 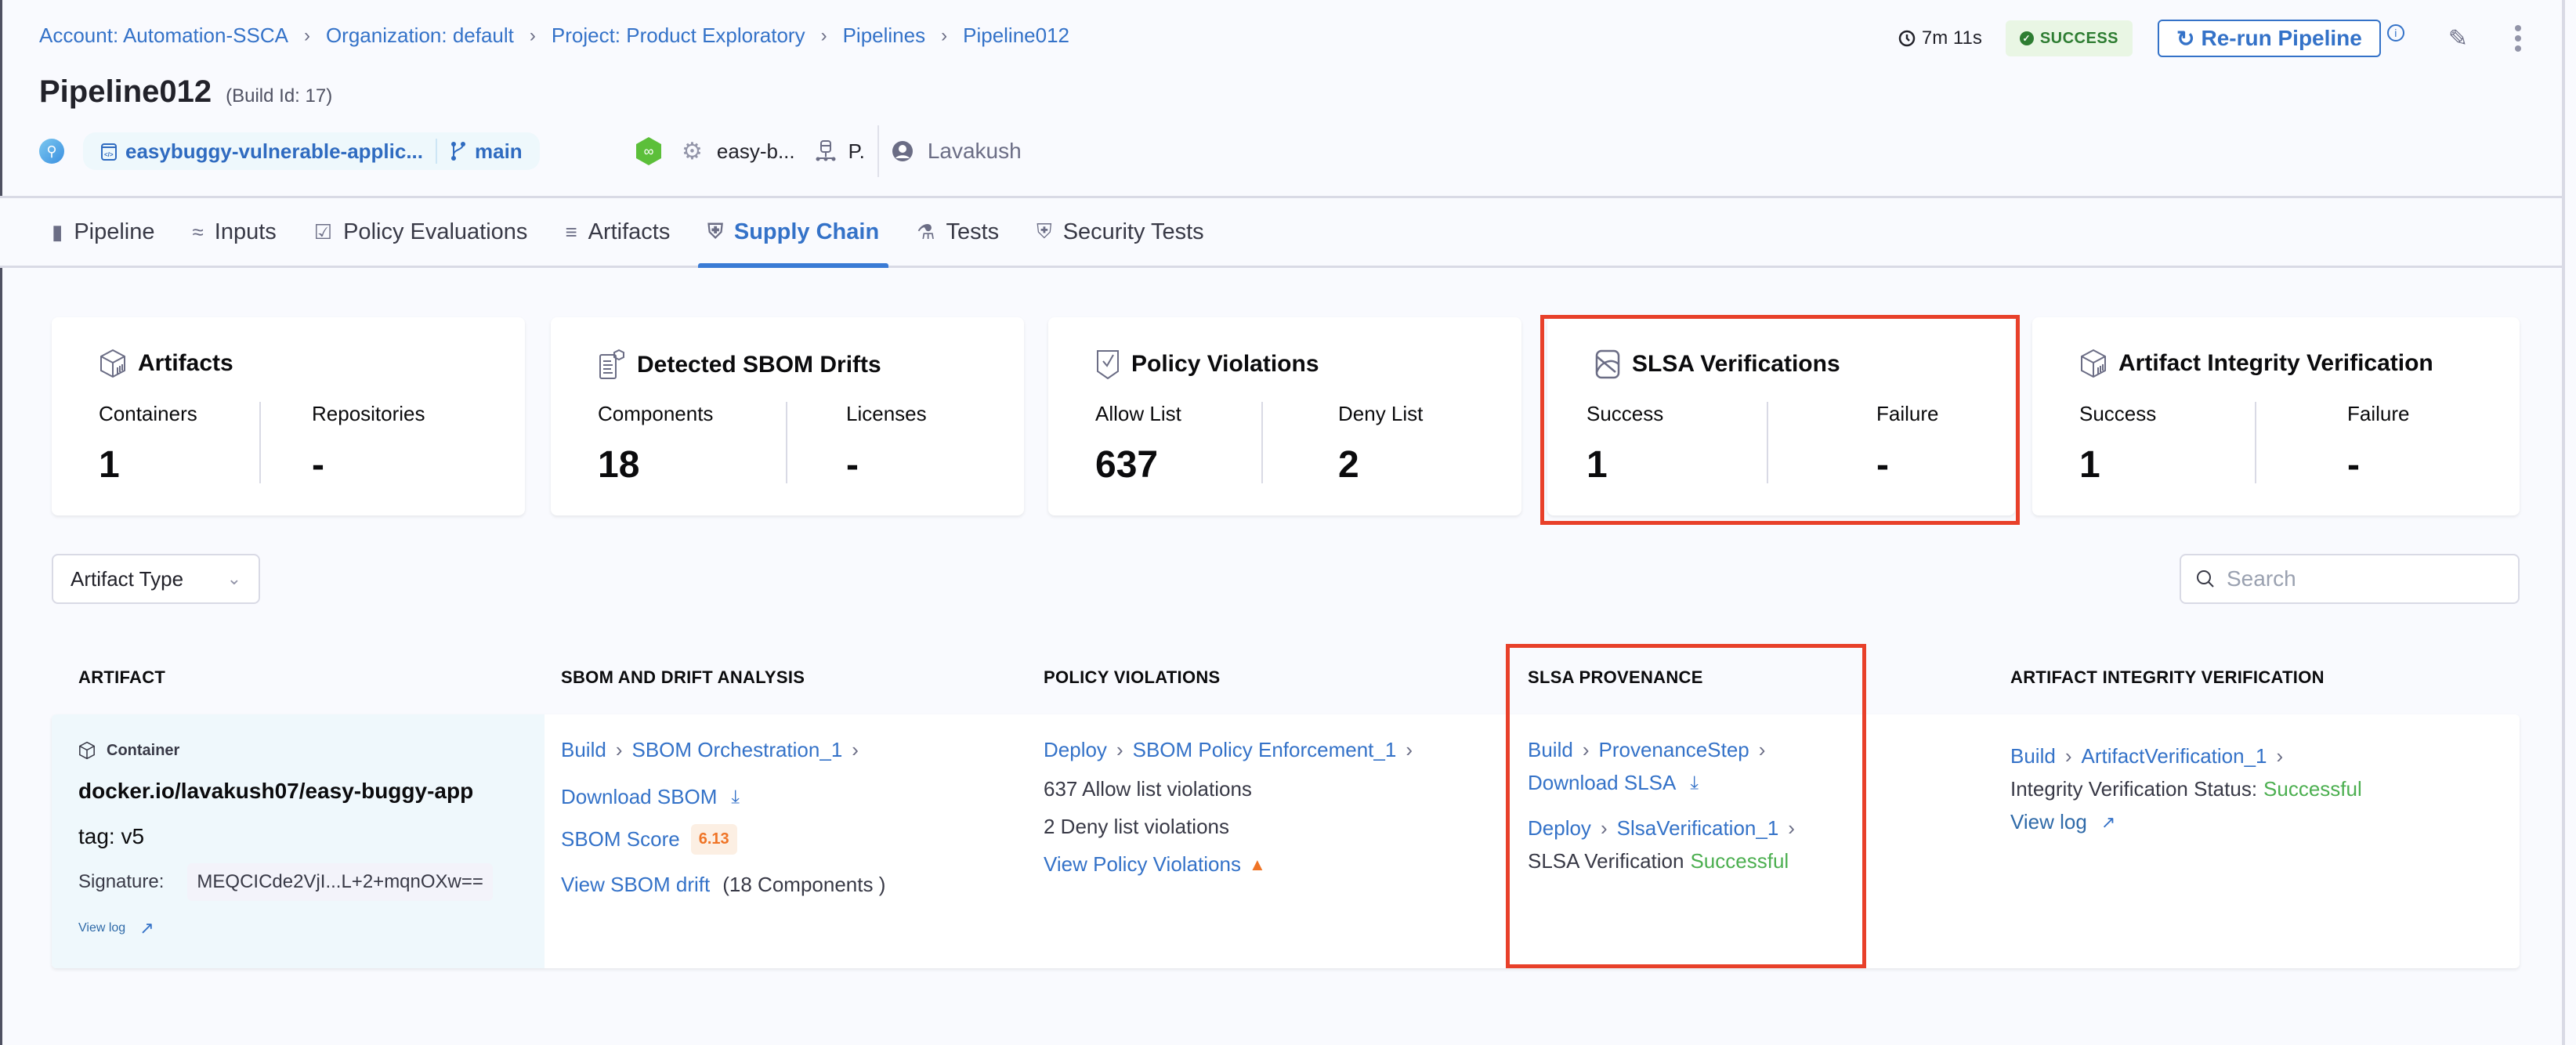 What do you see at coordinates (1597, 465) in the screenshot?
I see `stat-value: 1` at bounding box center [1597, 465].